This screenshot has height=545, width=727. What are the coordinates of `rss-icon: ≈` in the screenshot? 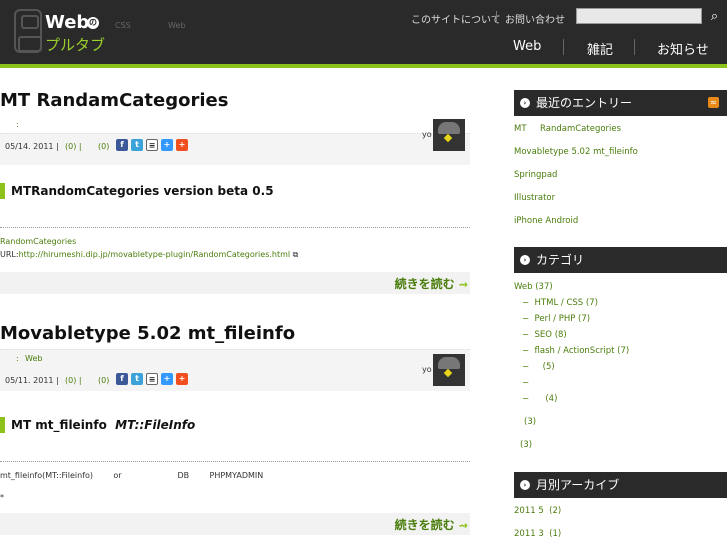 It's located at (713, 102).